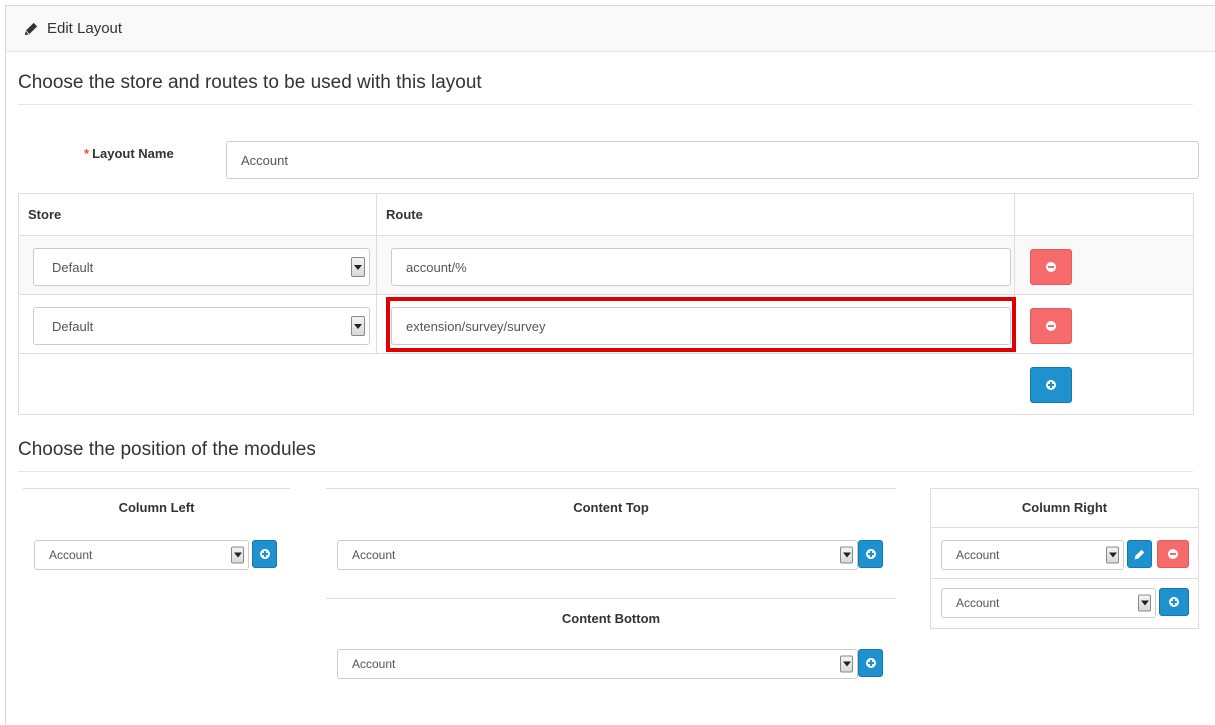  Describe the element at coordinates (696, 214) in the screenshot. I see `route-column-header: Route` at that location.